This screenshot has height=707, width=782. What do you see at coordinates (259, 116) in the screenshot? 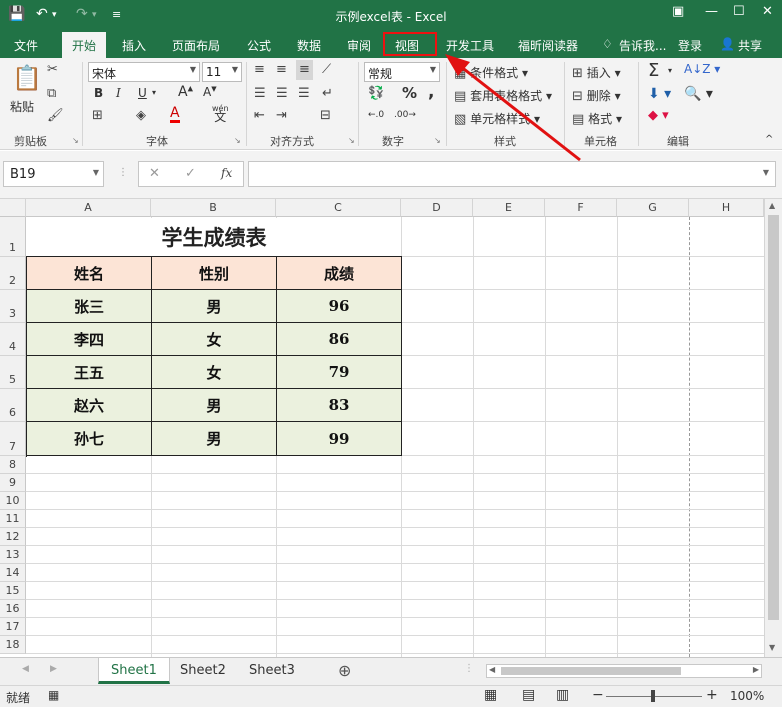
I see `decrease-indent-icon: ⇤` at bounding box center [259, 116].